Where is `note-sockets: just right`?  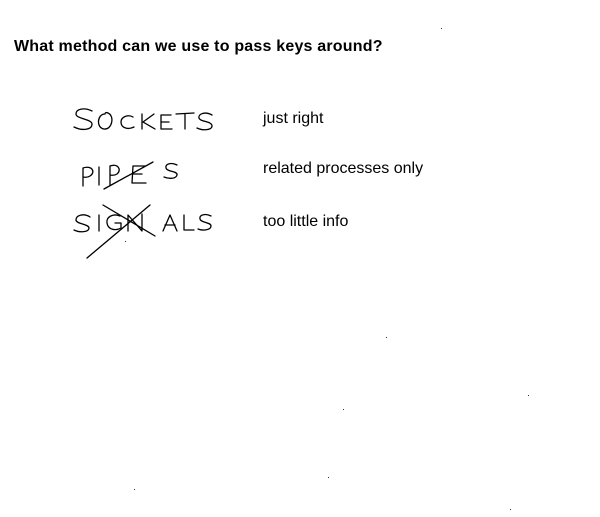
note-sockets: just right is located at coordinates (293, 118).